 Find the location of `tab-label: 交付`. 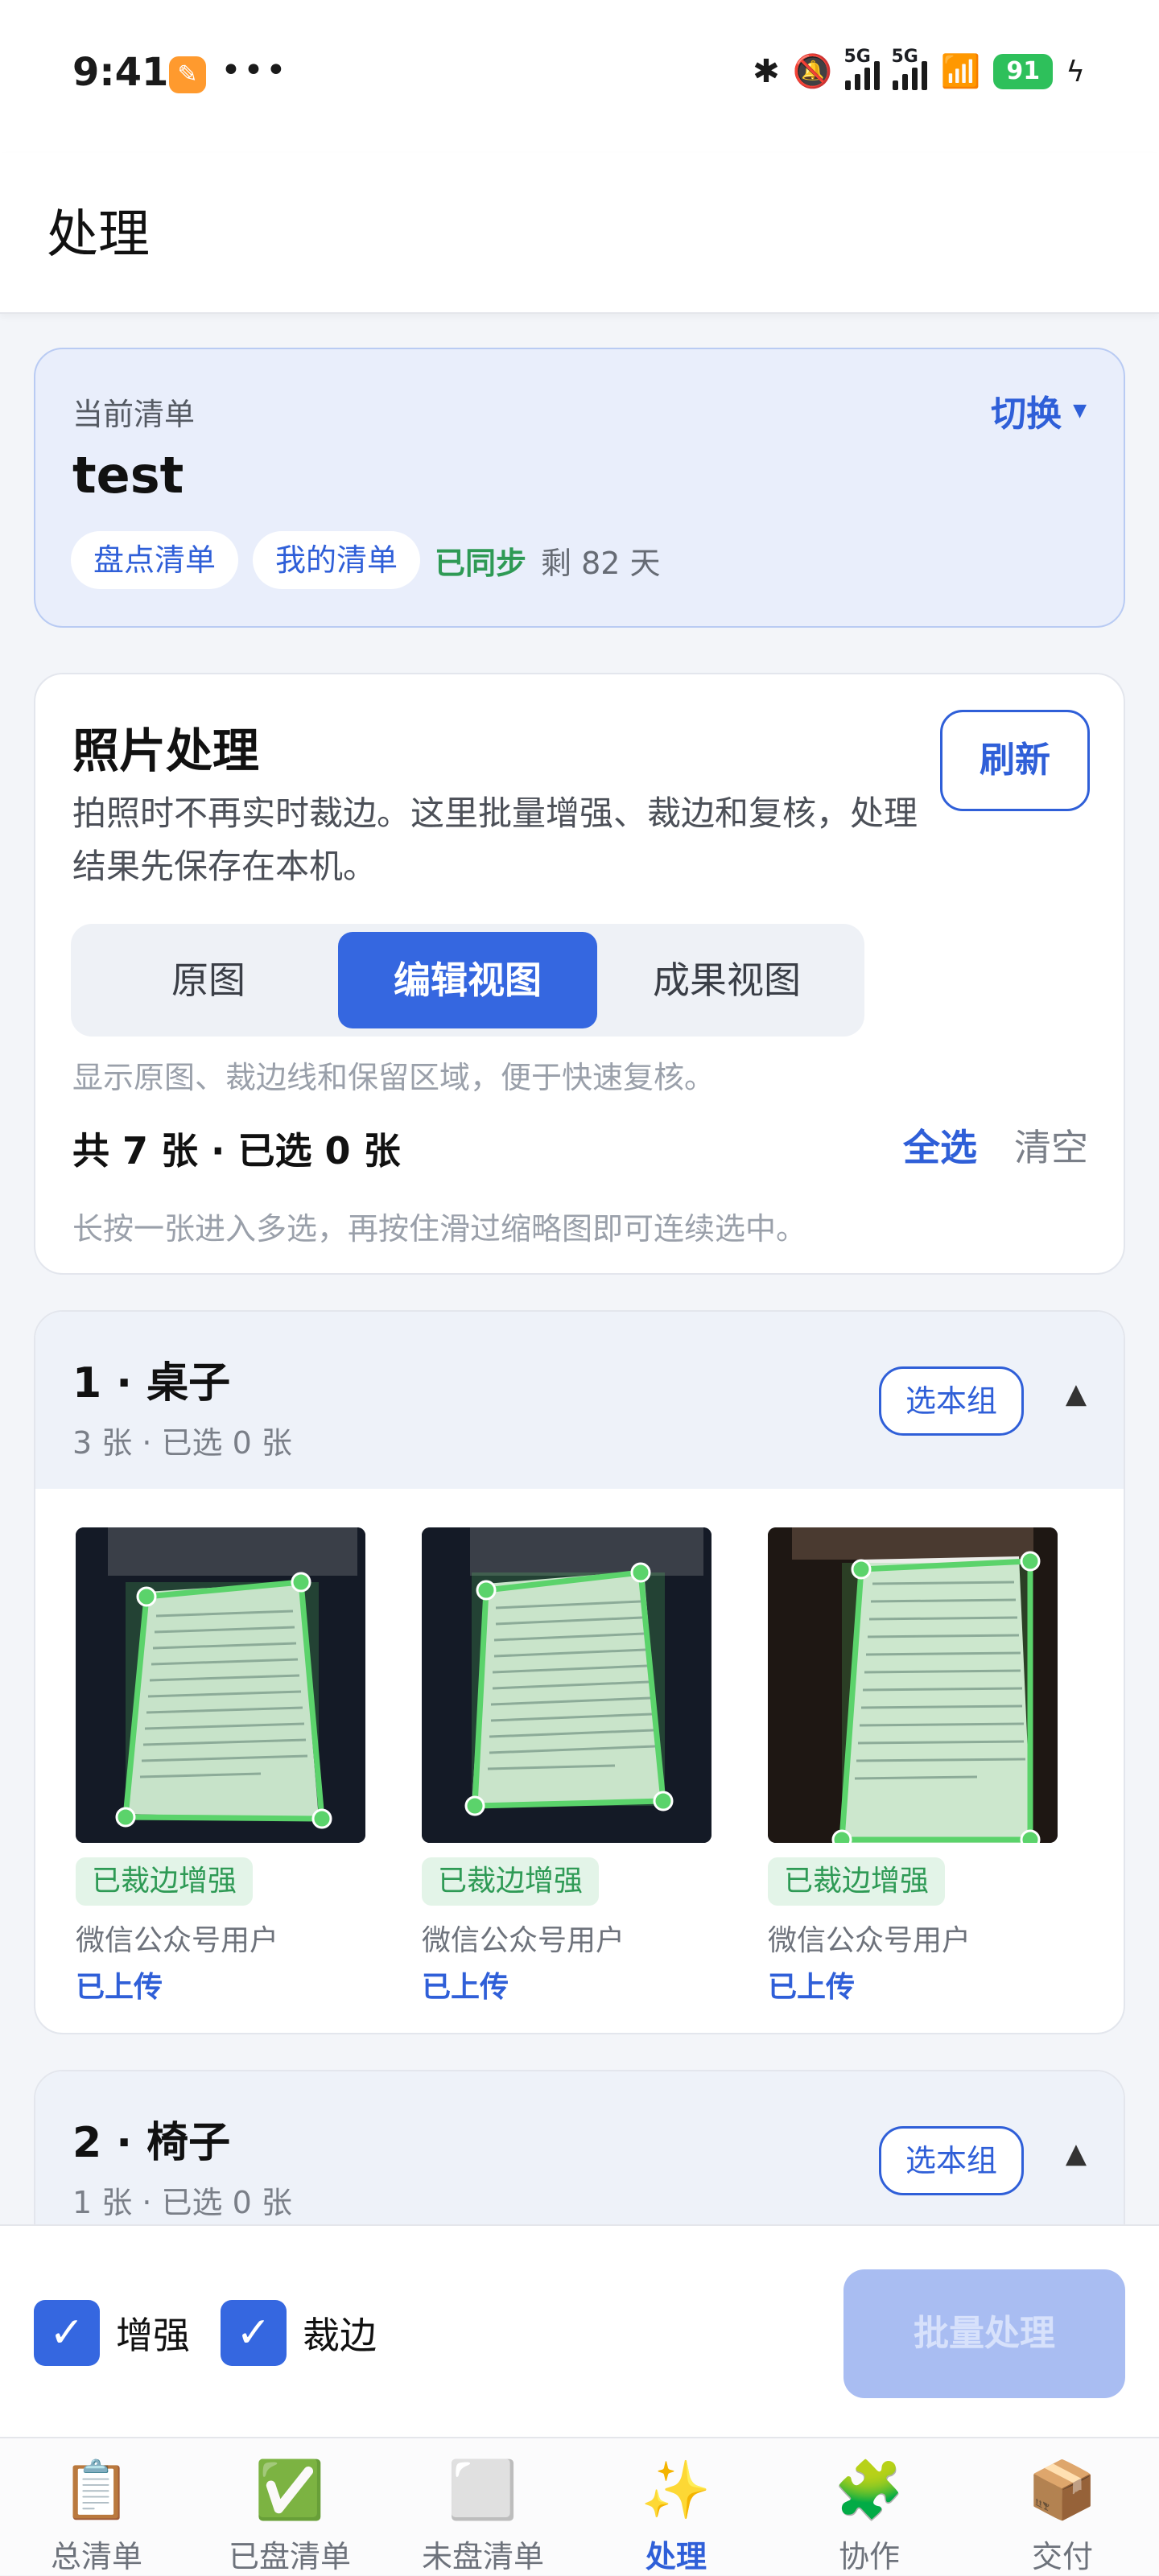

tab-label: 交付 is located at coordinates (1062, 2556).